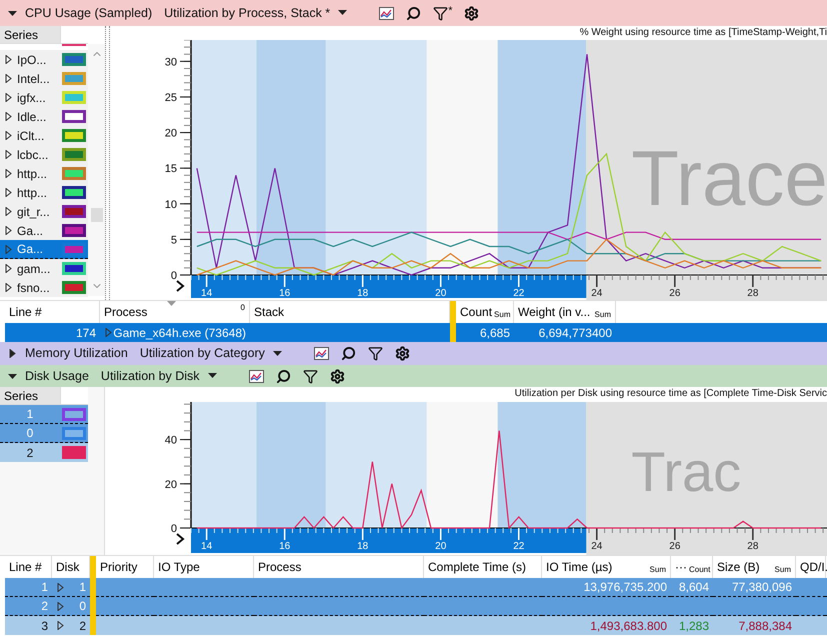  What do you see at coordinates (703, 33) in the screenshot?
I see `graph-title: % Weight using resource time as [TimeStamp-Weight,Ti` at bounding box center [703, 33].